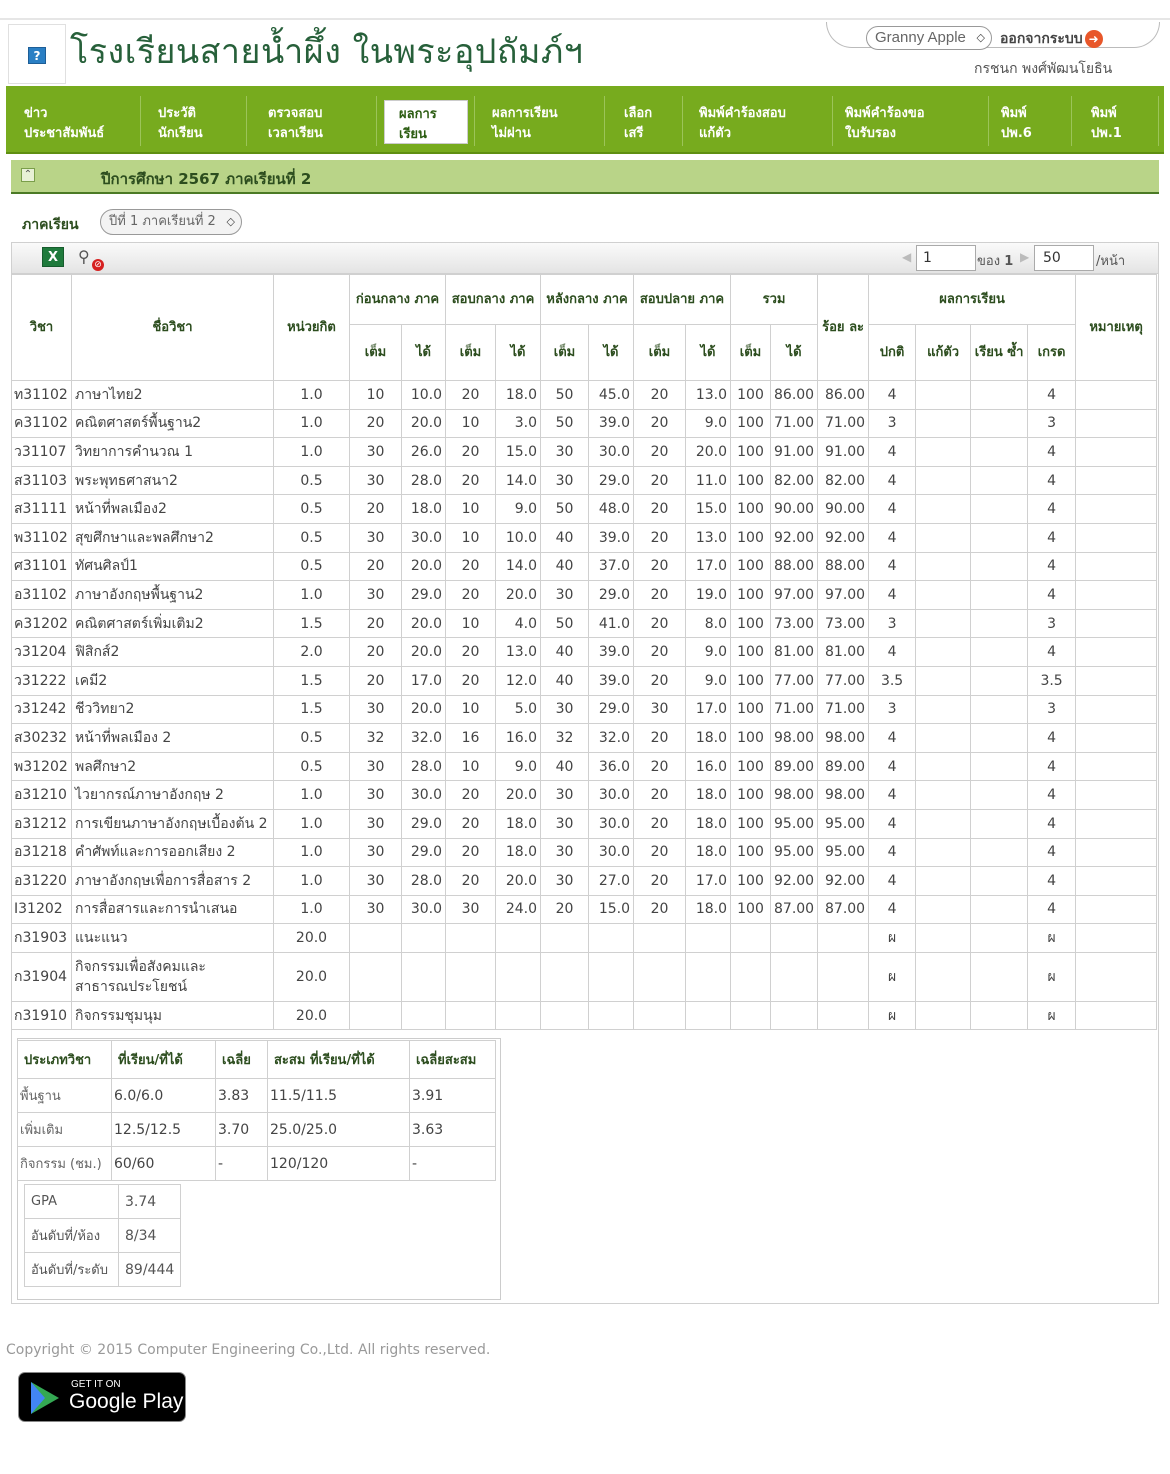 The height and width of the screenshot is (1474, 1170). I want to click on summary-cell: เพิ่มเติม, so click(64, 1129).